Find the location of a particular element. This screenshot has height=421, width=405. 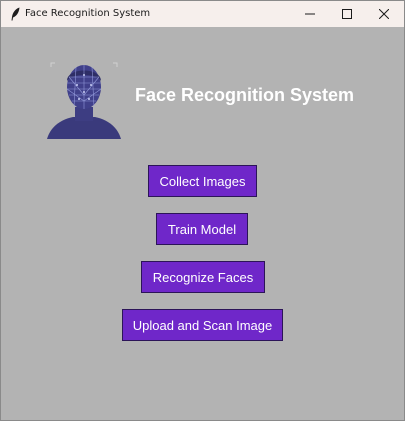

minimize-button is located at coordinates (310, 14).